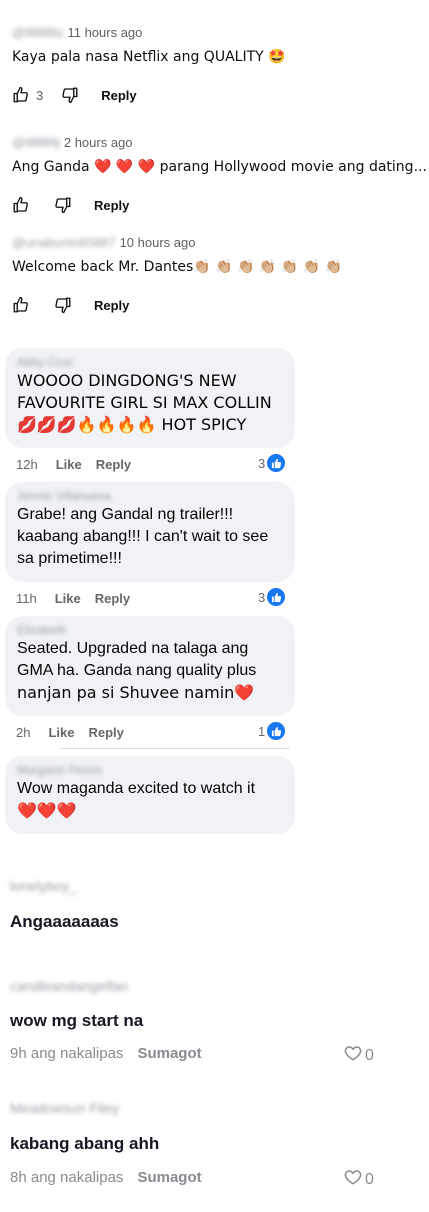  I want to click on comment-time: 11h, so click(26, 598).